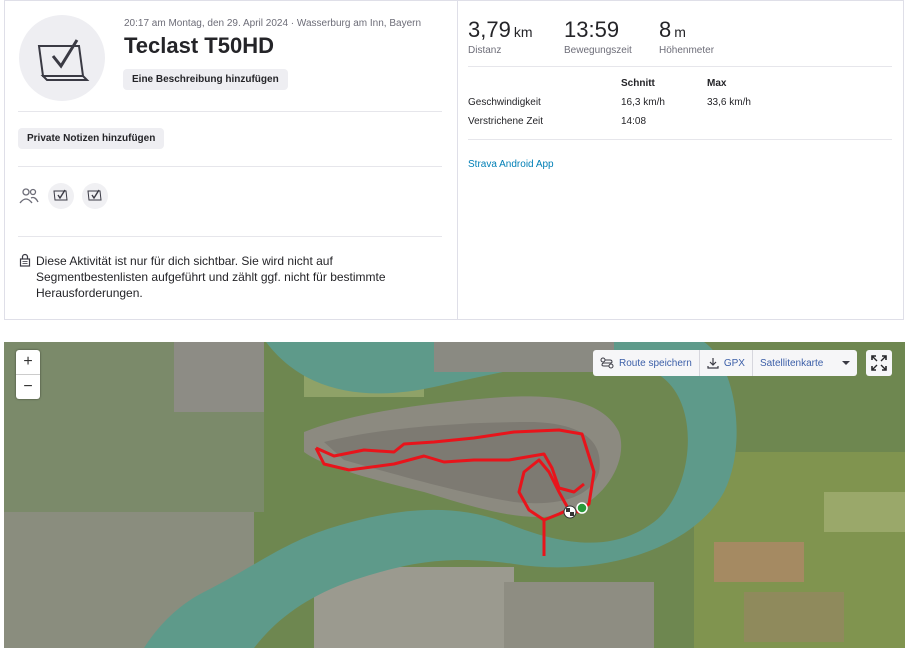  I want to click on fullscreen-icon, so click(879, 363).